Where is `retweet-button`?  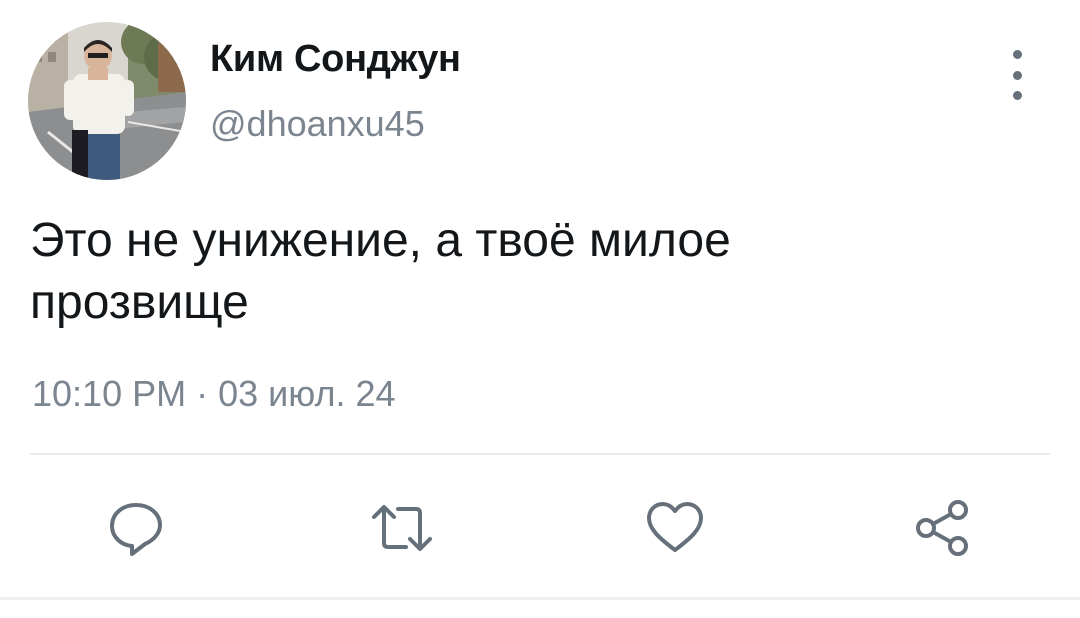
retweet-button is located at coordinates (402, 528).